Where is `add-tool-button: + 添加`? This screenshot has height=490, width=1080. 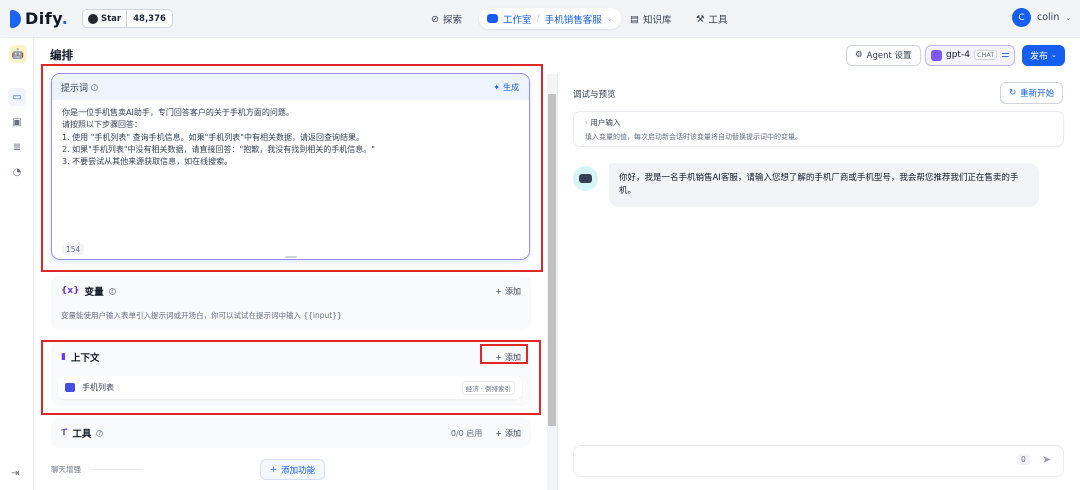 add-tool-button: + 添加 is located at coordinates (508, 433).